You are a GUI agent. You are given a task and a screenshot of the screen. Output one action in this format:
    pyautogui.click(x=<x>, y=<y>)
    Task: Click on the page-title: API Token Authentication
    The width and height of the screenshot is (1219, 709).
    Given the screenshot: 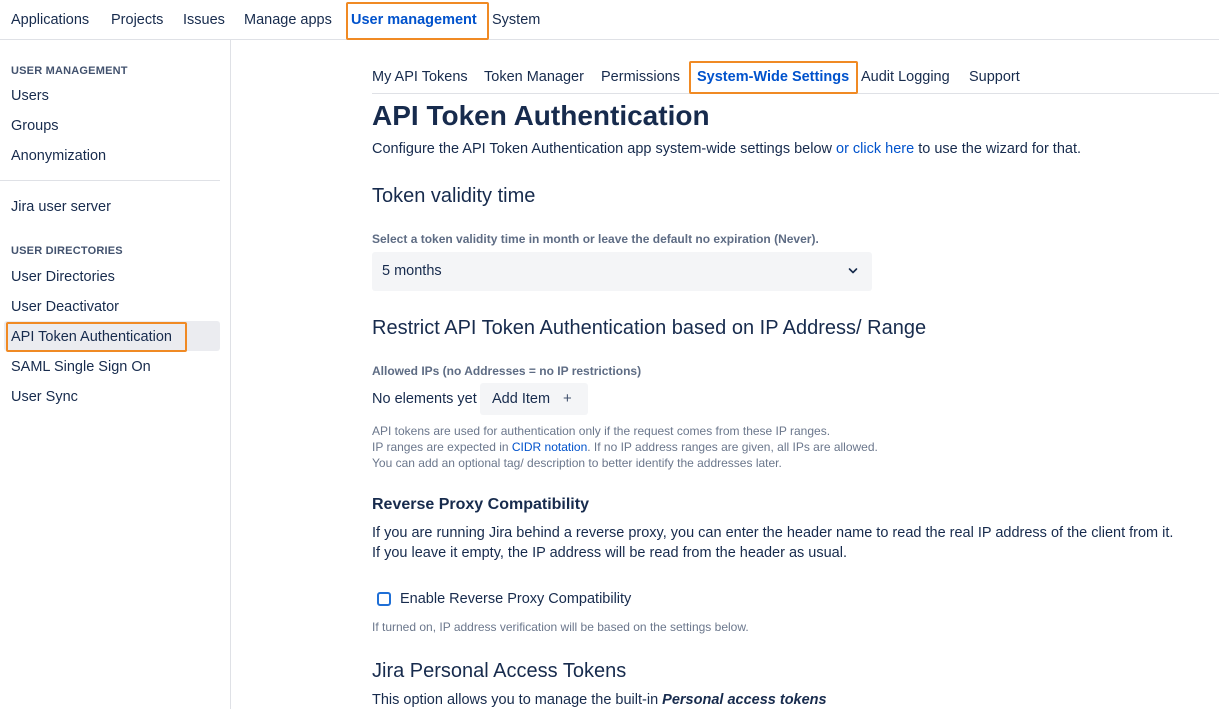 What is the action you would take?
    pyautogui.click(x=541, y=115)
    